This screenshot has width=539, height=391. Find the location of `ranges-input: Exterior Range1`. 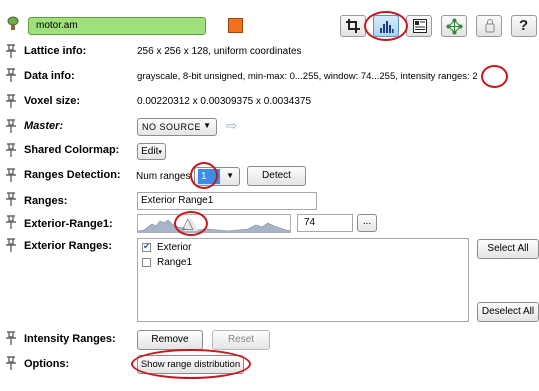

ranges-input: Exterior Range1 is located at coordinates (227, 201).